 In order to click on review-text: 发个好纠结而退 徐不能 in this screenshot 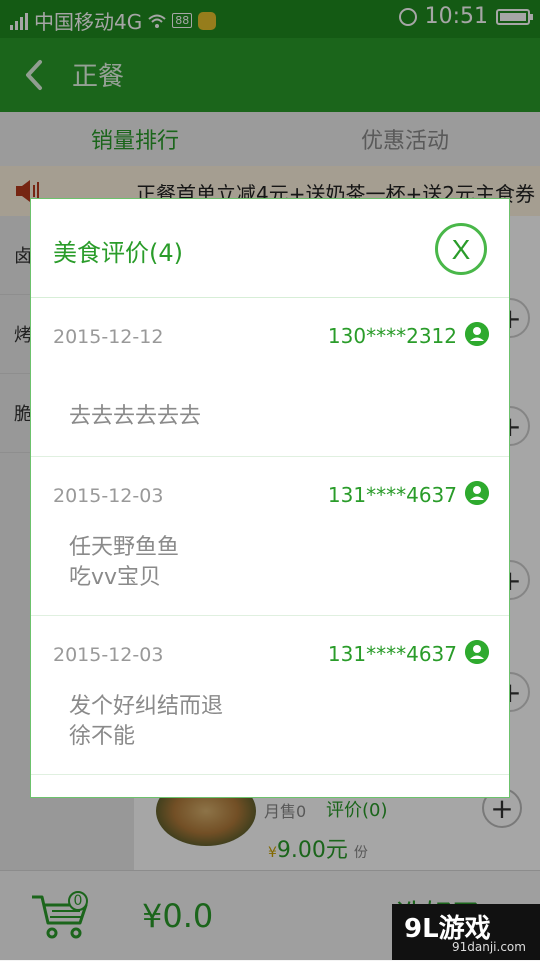, I will do `click(146, 721)`.